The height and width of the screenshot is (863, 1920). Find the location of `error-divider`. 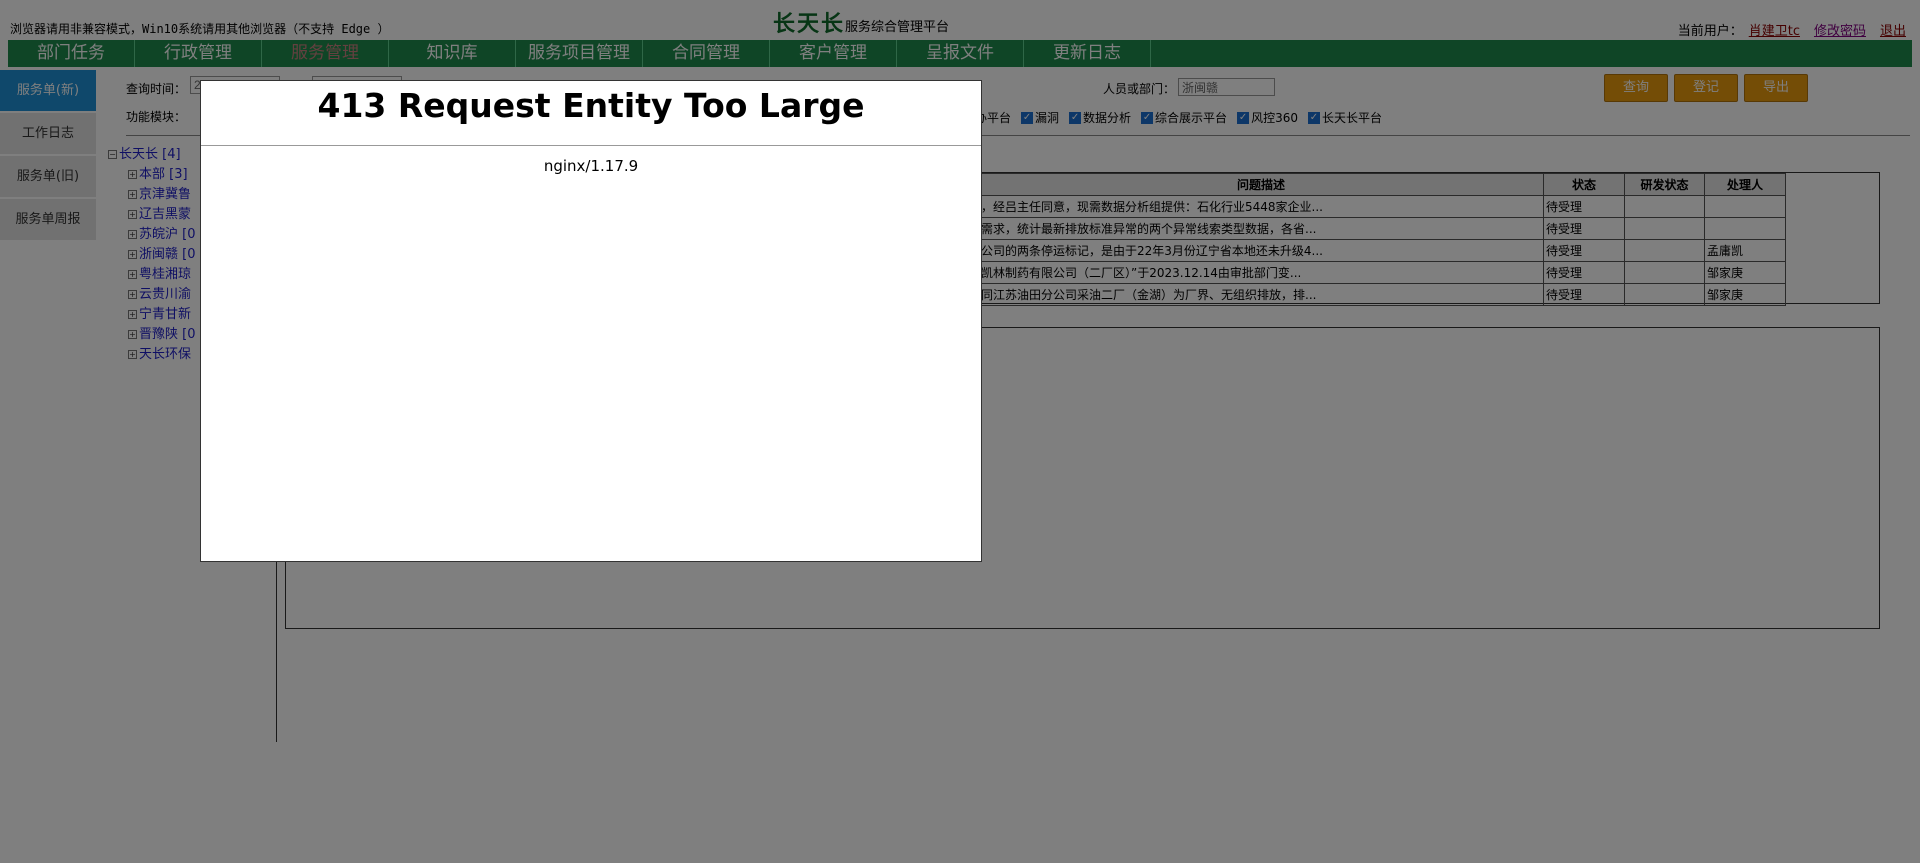

error-divider is located at coordinates (591, 145).